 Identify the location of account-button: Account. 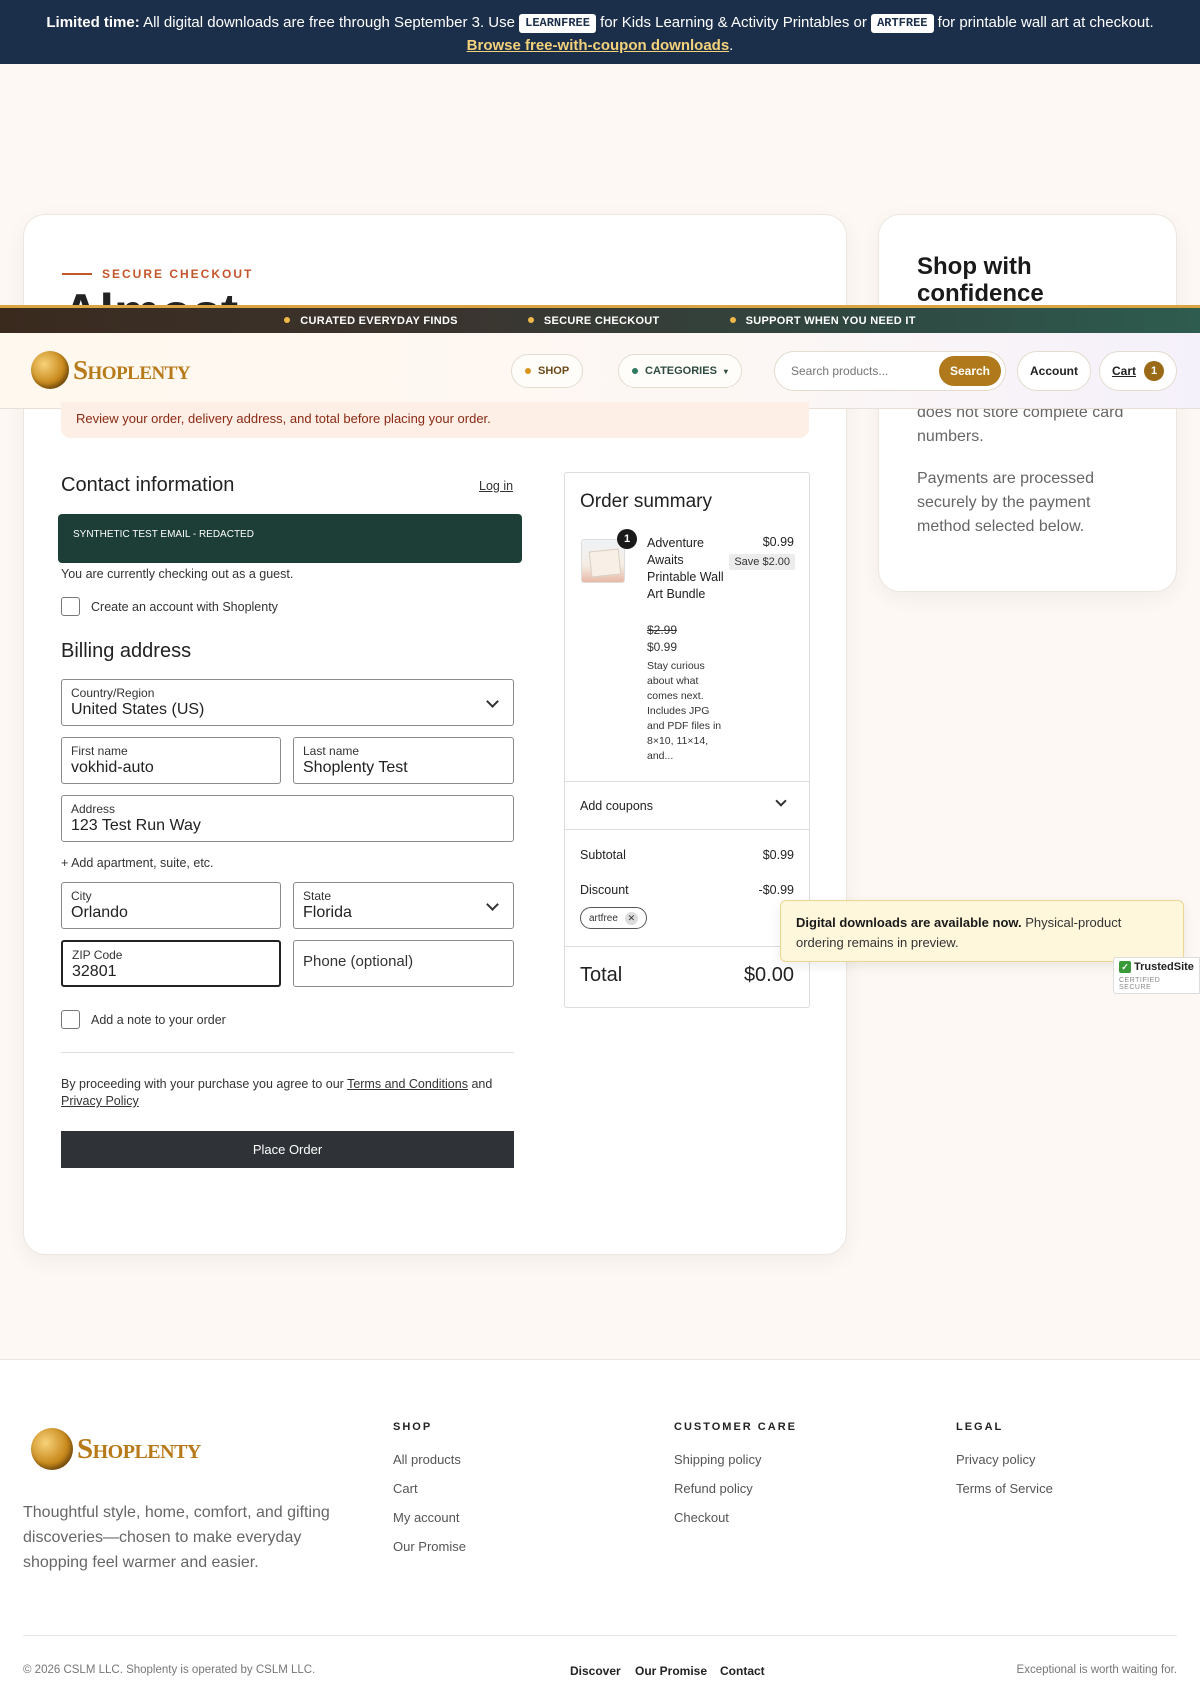
(1054, 371).